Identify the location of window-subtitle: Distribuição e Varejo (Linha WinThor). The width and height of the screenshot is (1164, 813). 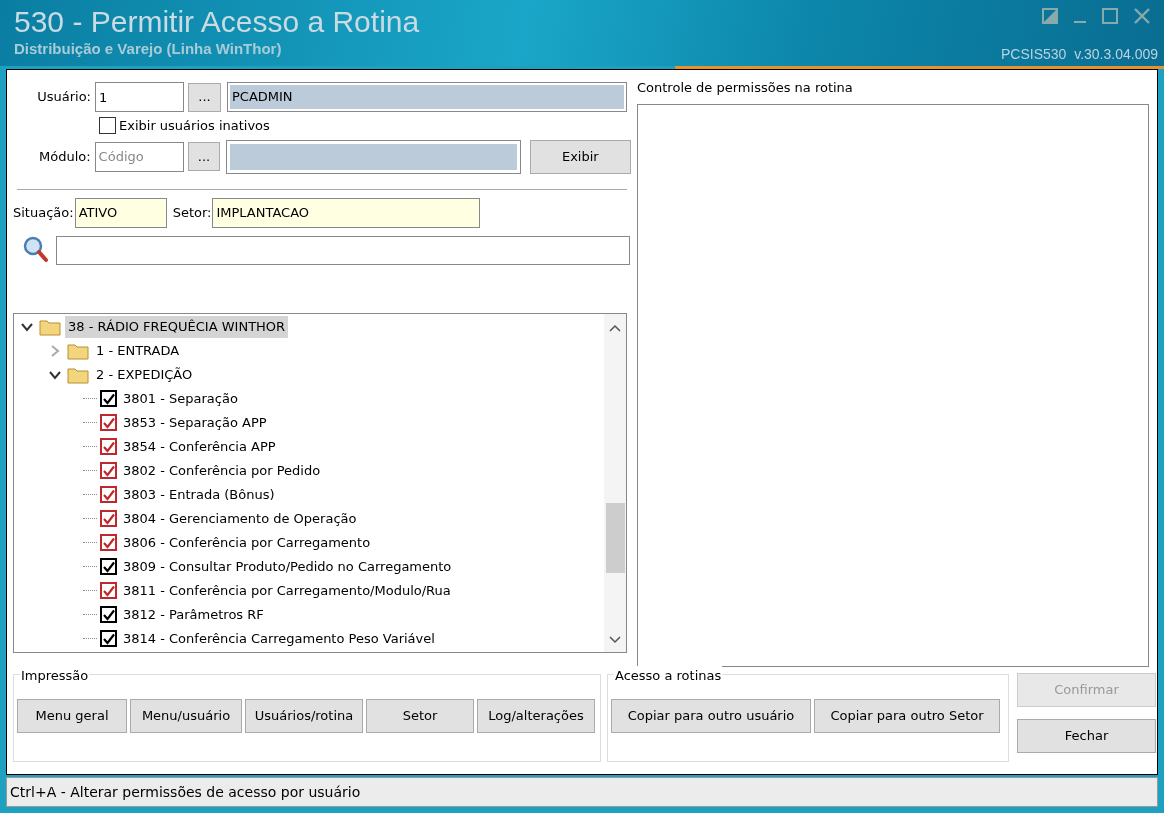
(148, 49).